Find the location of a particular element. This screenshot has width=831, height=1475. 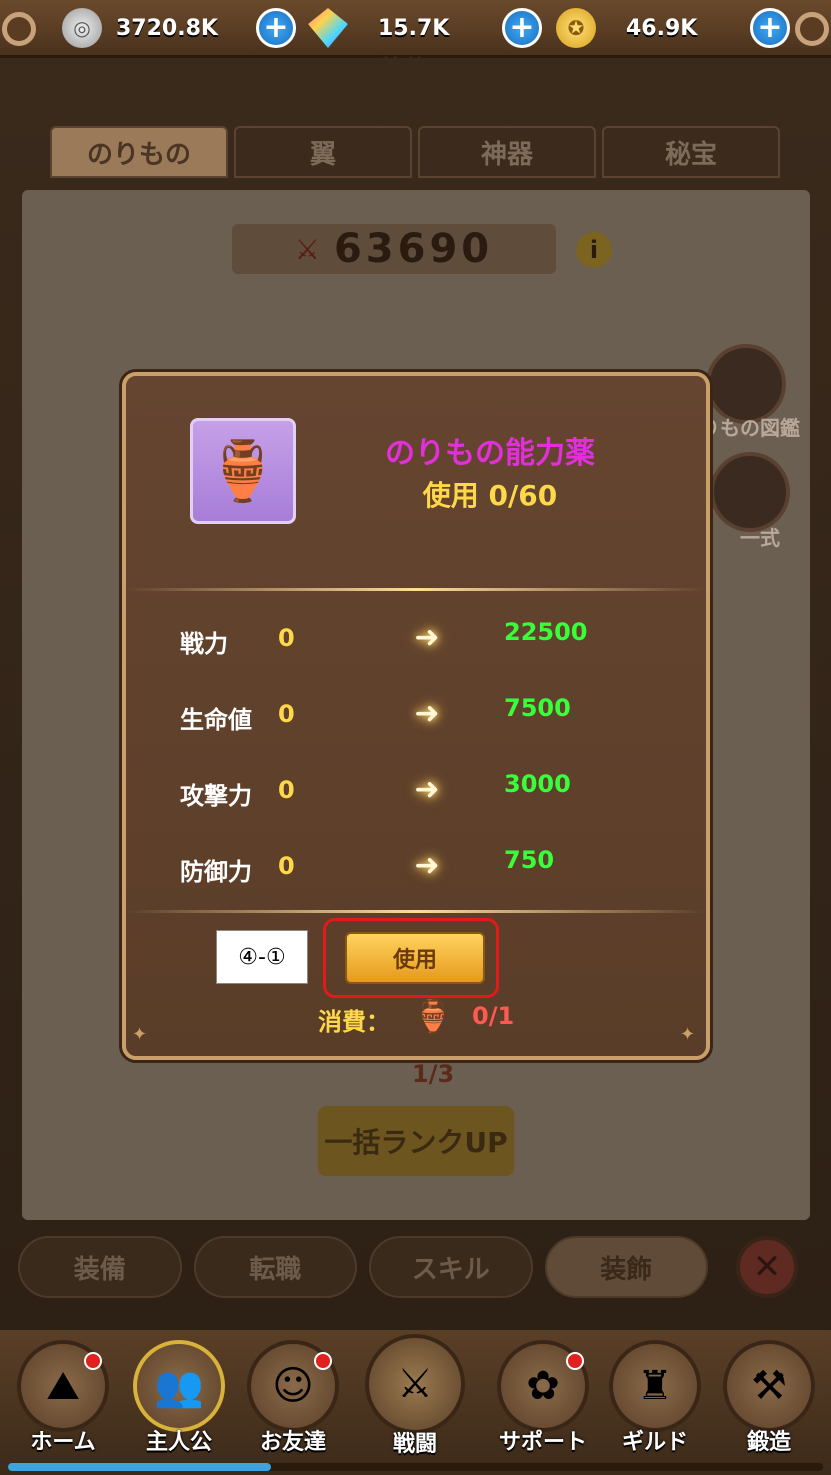

progress-bar-fill is located at coordinates (139, 1467).